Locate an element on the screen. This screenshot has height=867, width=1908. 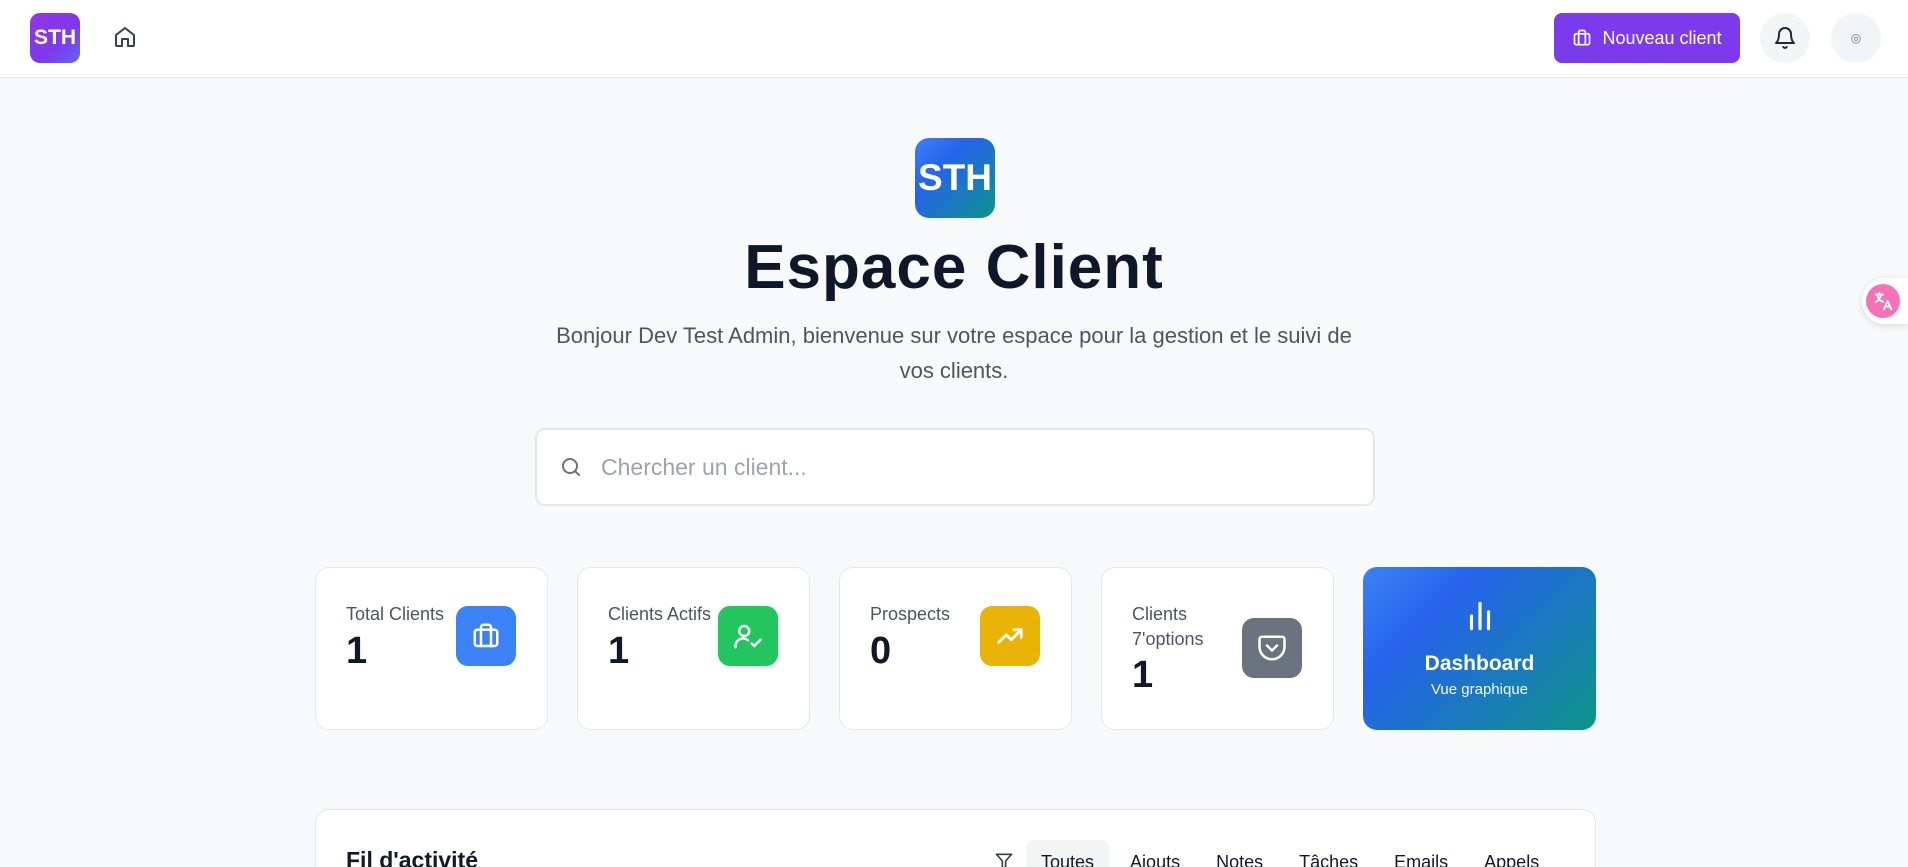
filter-tab-all: Toutes is located at coordinates (1068, 853).